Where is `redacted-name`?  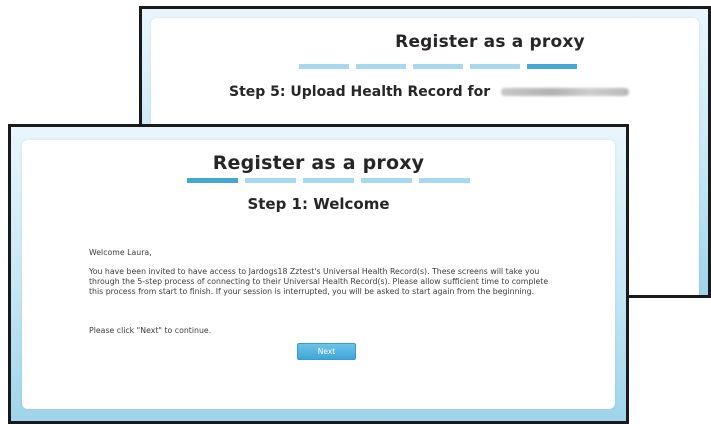
redacted-name is located at coordinates (565, 92).